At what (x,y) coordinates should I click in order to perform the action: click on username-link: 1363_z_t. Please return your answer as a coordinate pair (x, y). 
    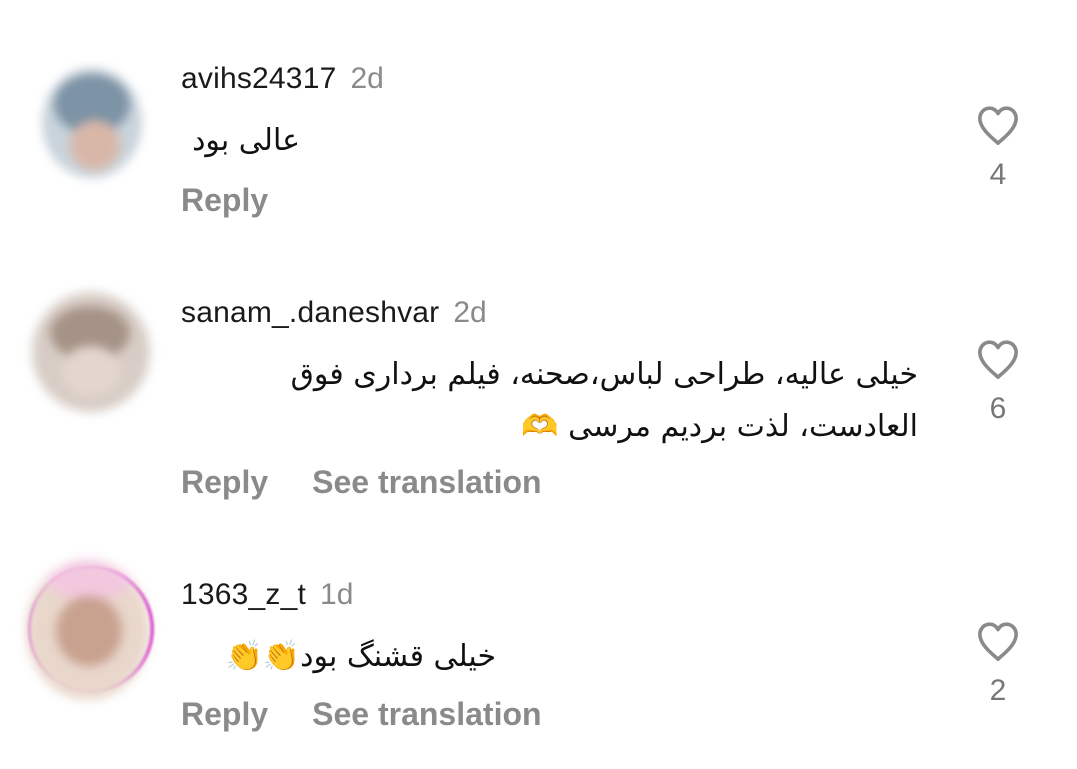
    Looking at the image, I should click on (243, 594).